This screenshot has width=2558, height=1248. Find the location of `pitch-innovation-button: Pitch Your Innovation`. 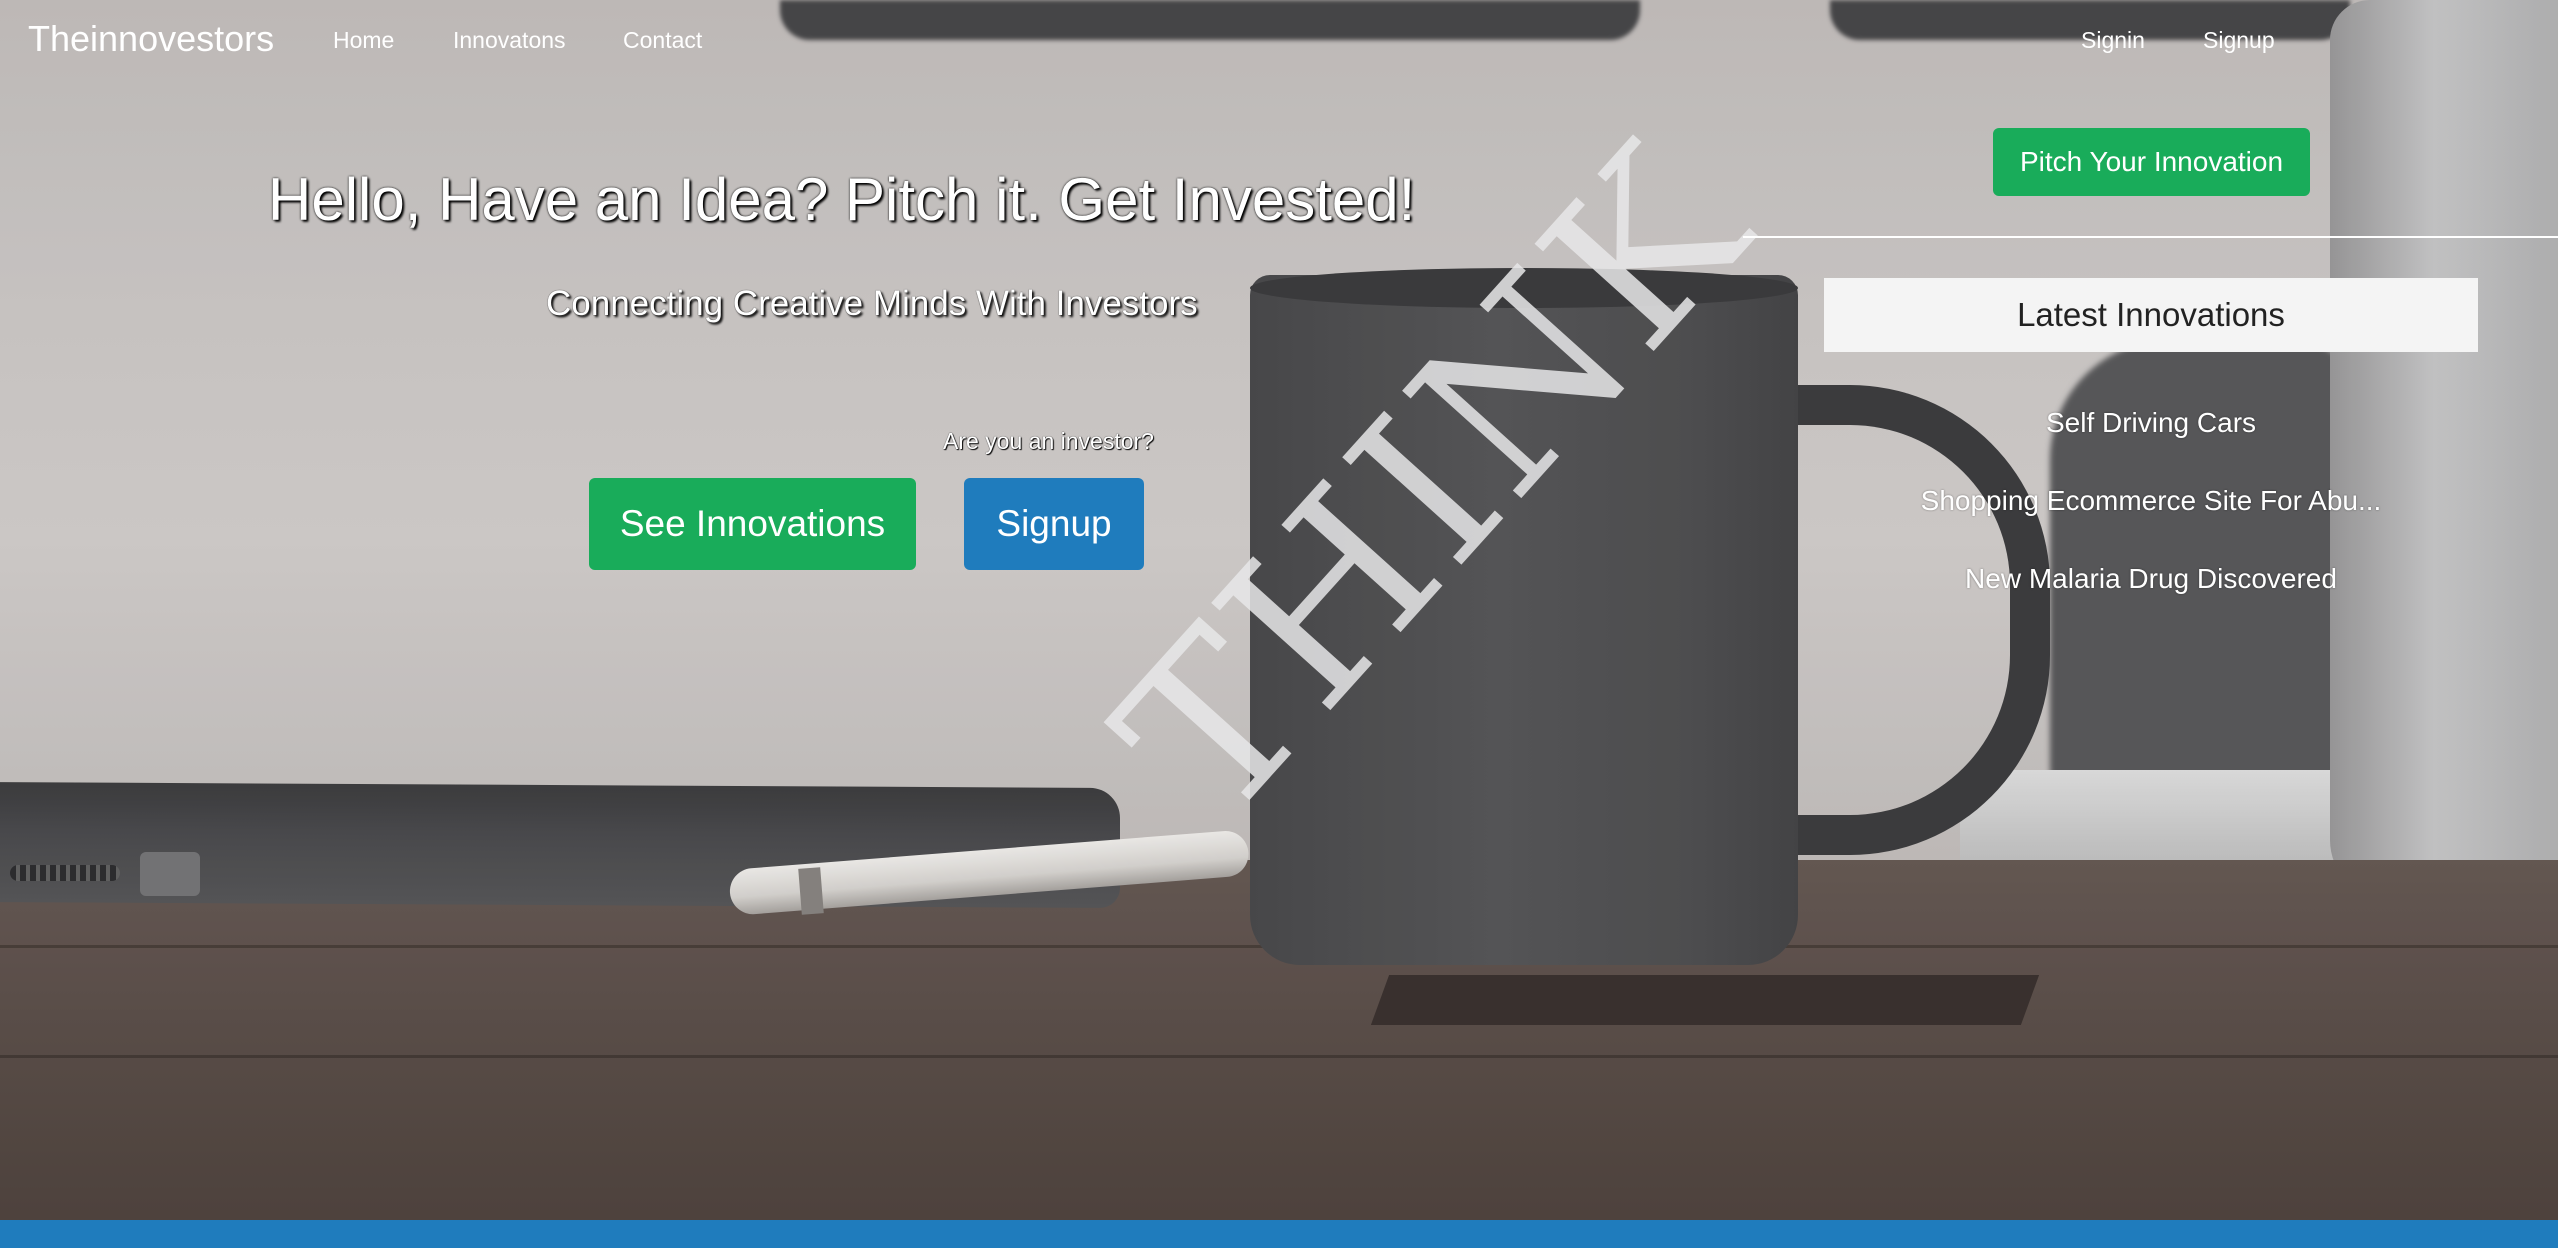

pitch-innovation-button: Pitch Your Innovation is located at coordinates (2151, 162).